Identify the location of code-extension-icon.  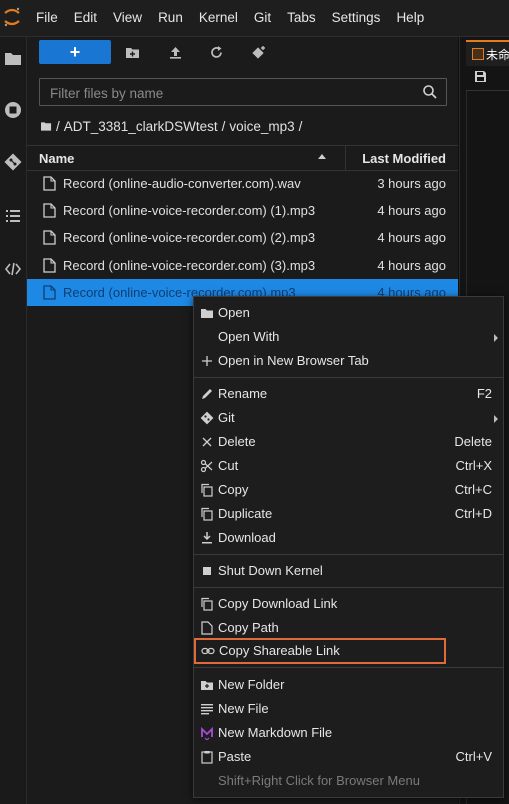
(13, 269).